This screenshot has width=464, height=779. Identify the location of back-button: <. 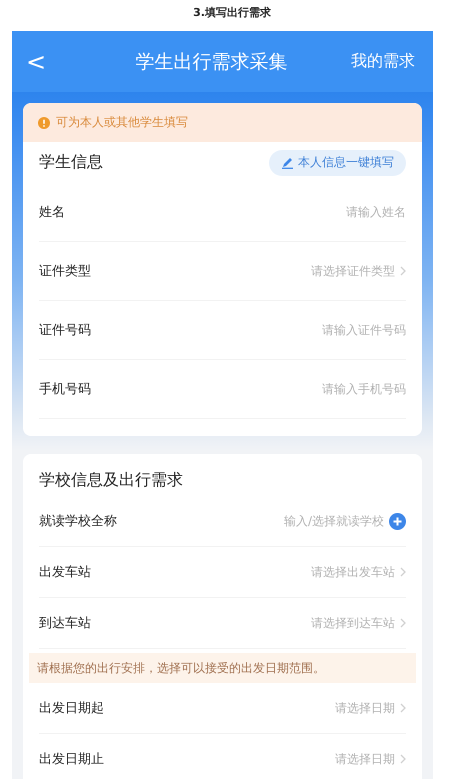
(32, 62).